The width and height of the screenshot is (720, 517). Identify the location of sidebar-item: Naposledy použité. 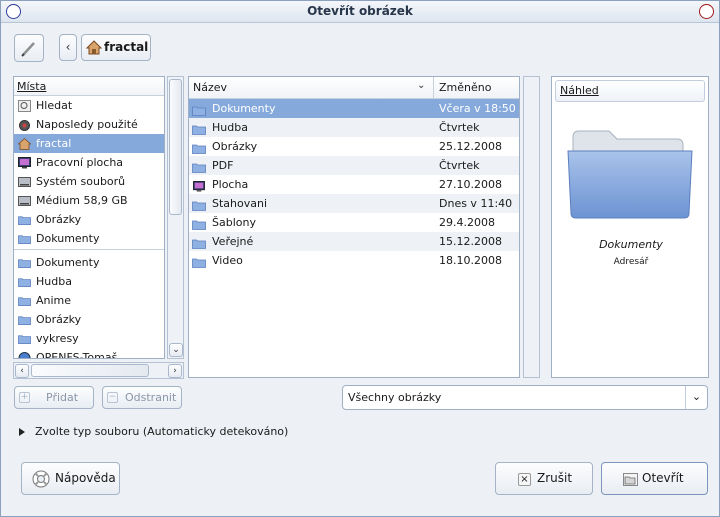
(89, 124).